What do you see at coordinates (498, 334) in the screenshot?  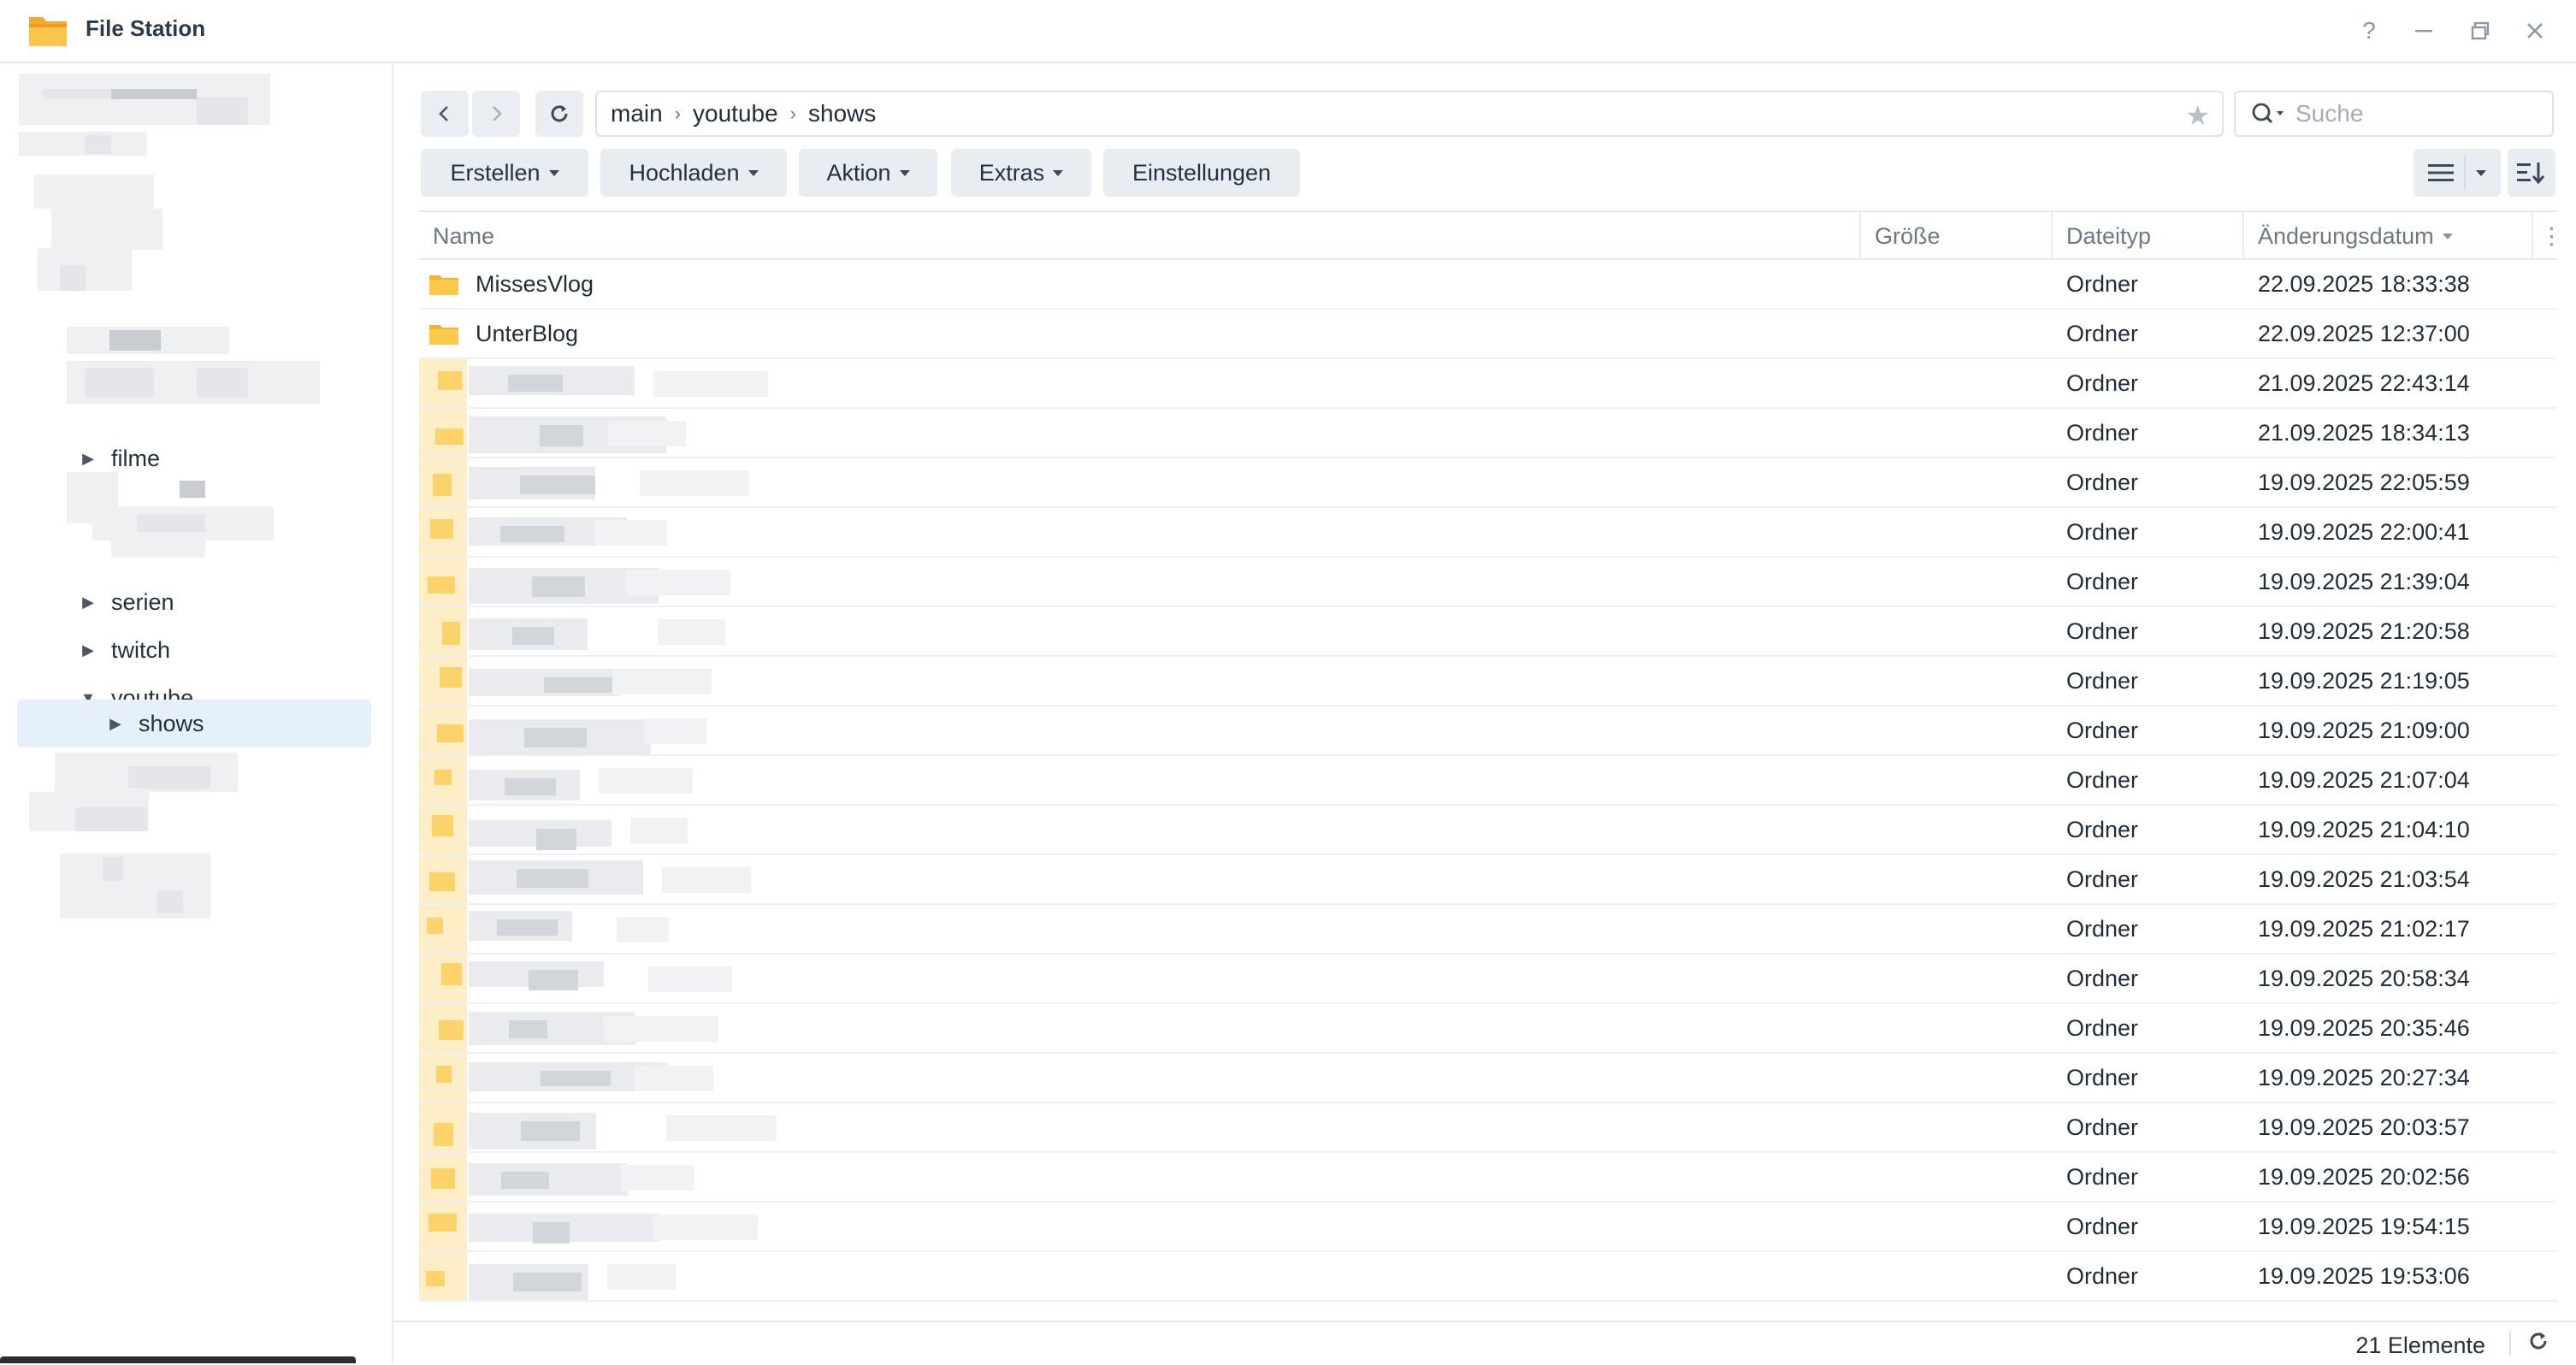 I see `file-name-cell: UnterBlog` at bounding box center [498, 334].